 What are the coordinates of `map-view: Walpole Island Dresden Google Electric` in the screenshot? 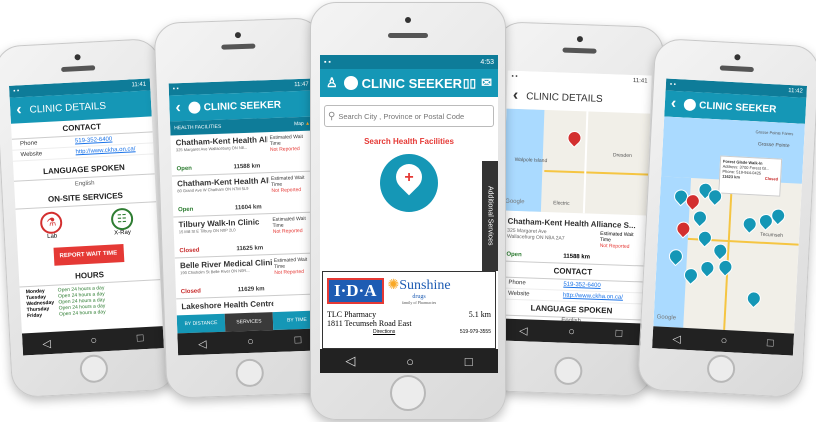 It's located at (576, 162).